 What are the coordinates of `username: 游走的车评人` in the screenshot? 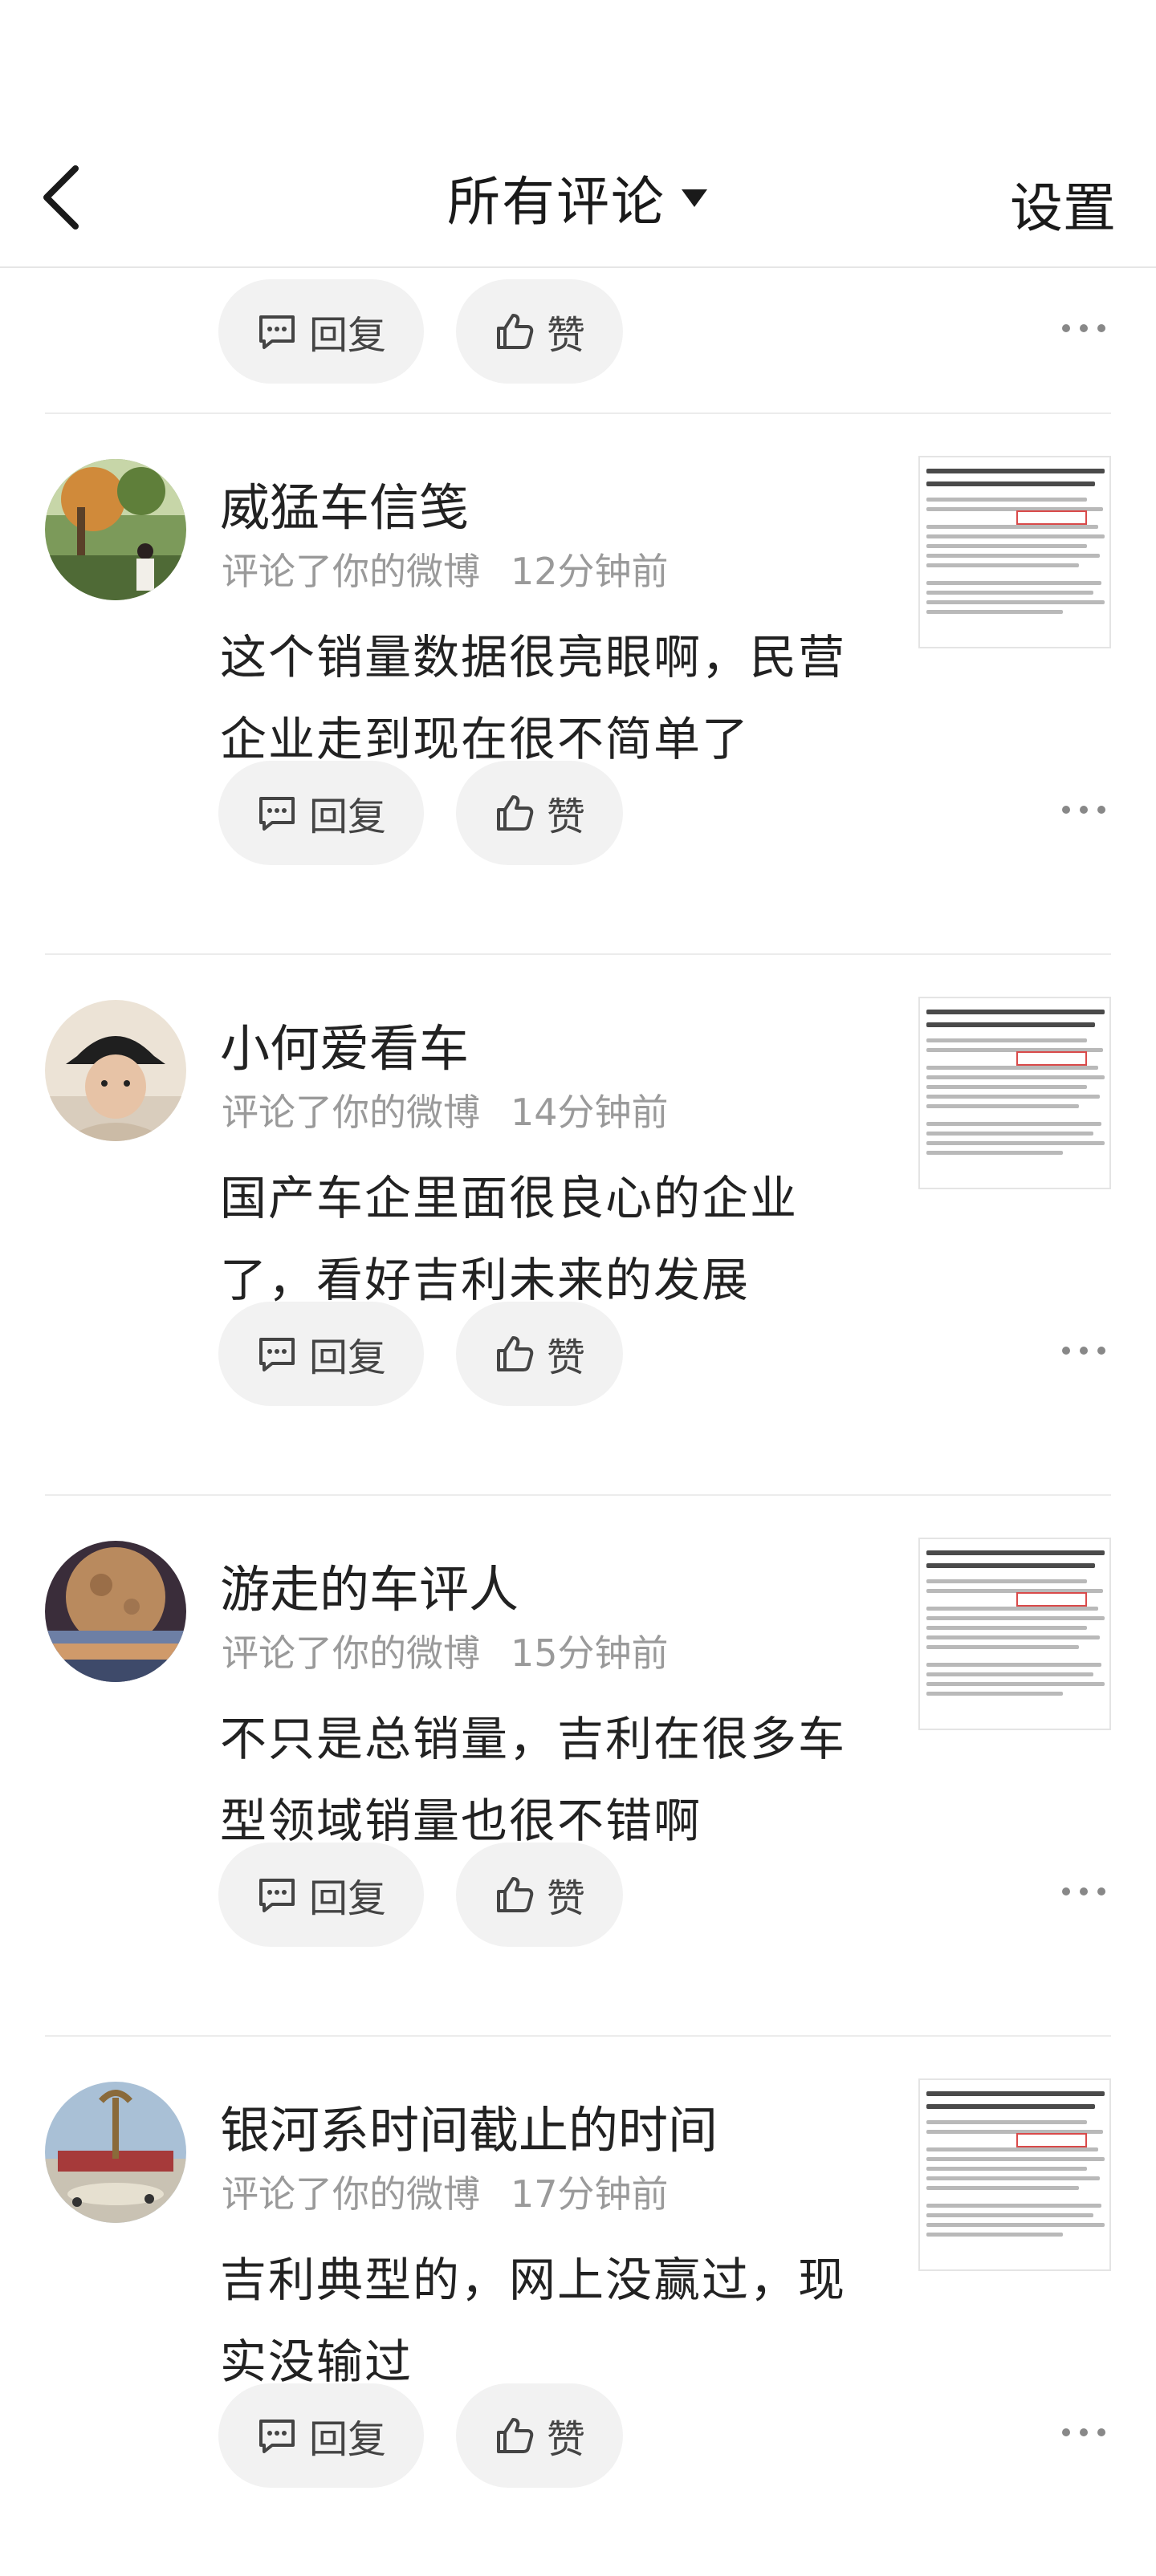 It's located at (369, 1585).